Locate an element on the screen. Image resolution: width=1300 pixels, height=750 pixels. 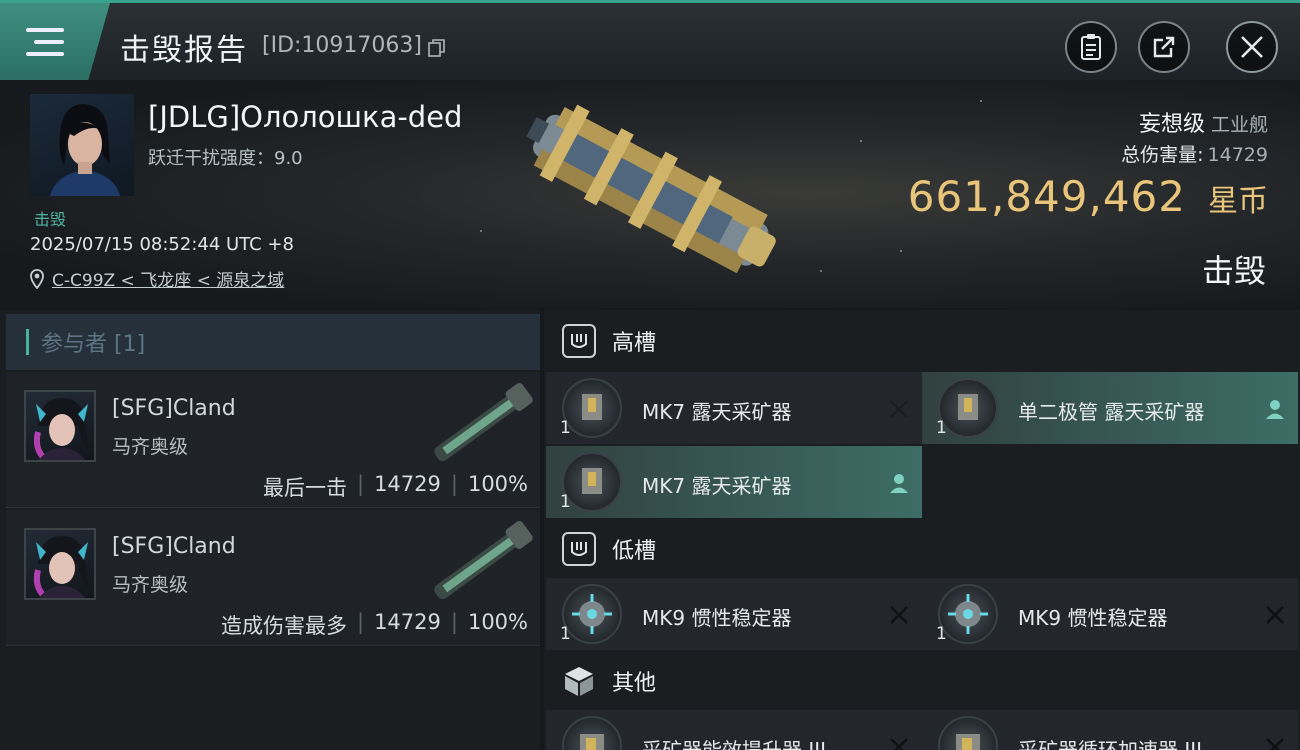
share-icon is located at coordinates (1164, 47).